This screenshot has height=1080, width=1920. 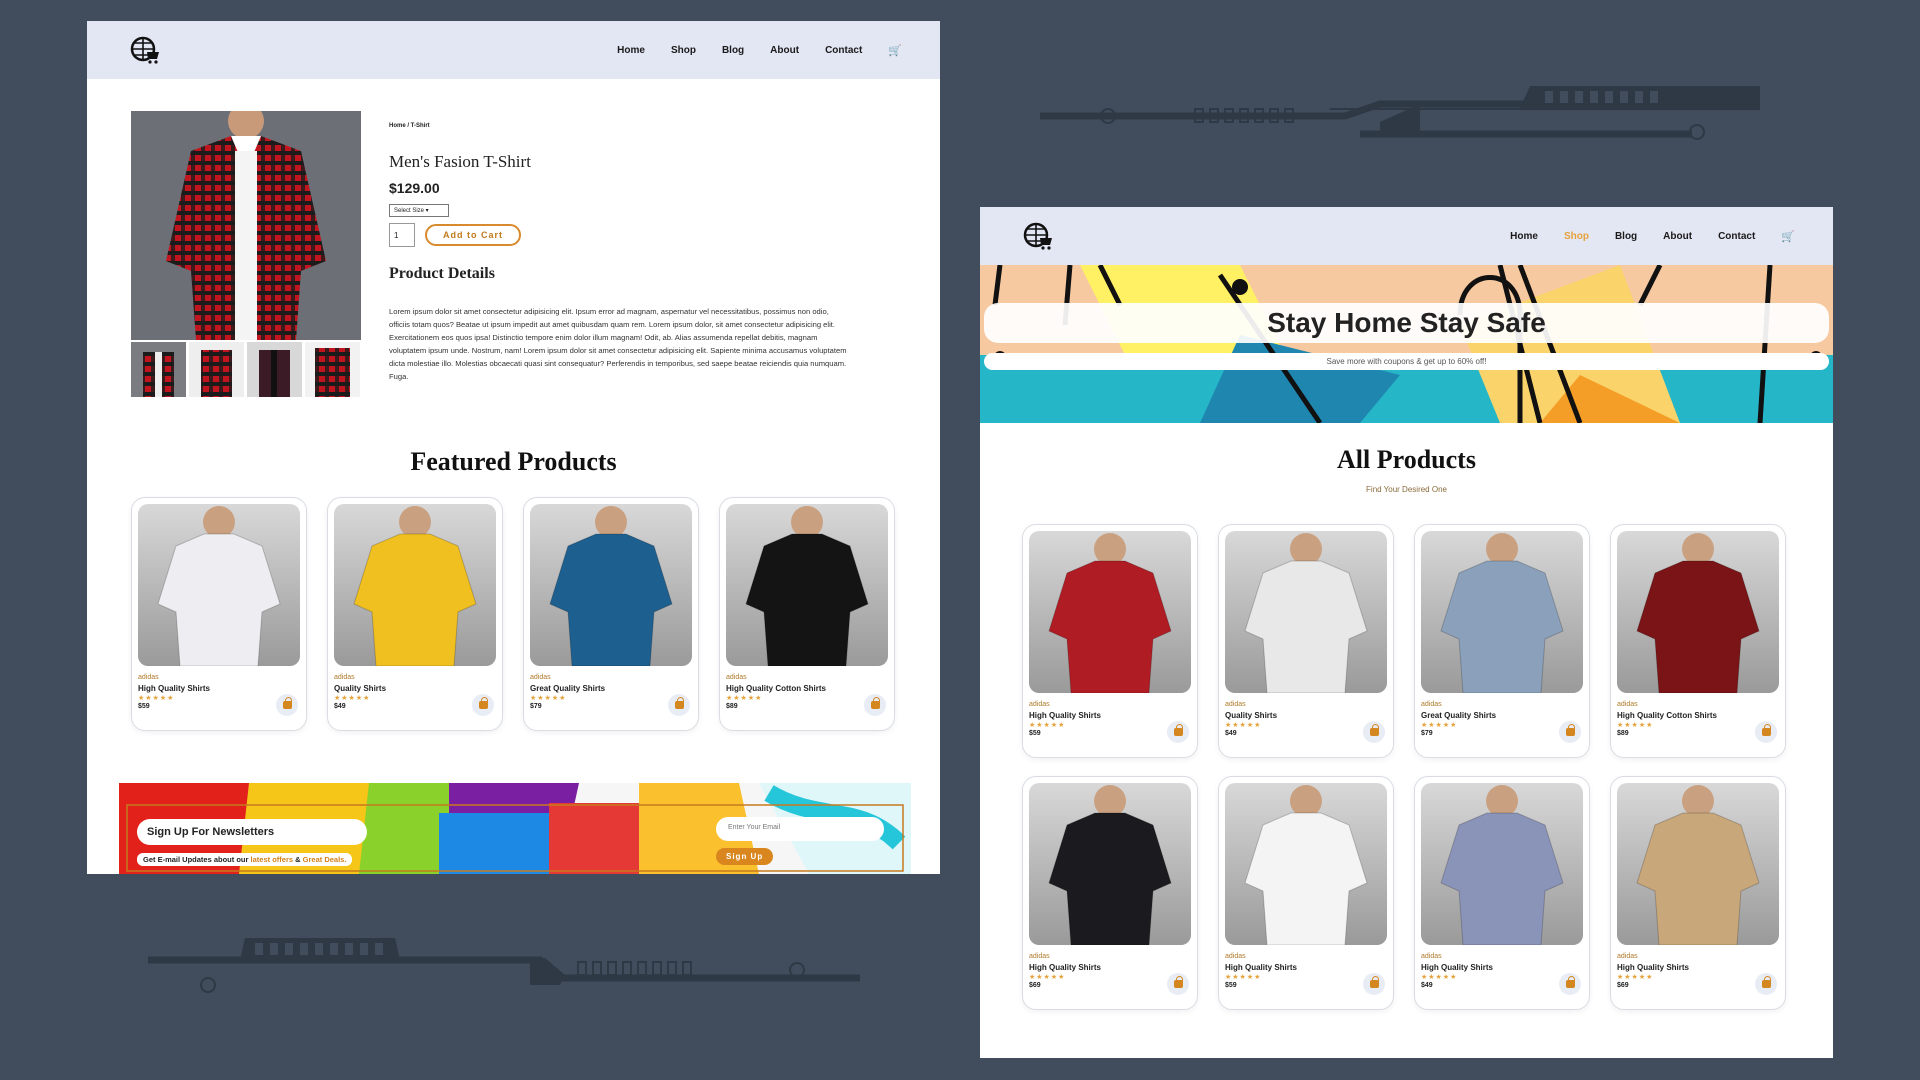 What do you see at coordinates (298, 859) in the screenshot?
I see `newsletter-subtitle-text: &` at bounding box center [298, 859].